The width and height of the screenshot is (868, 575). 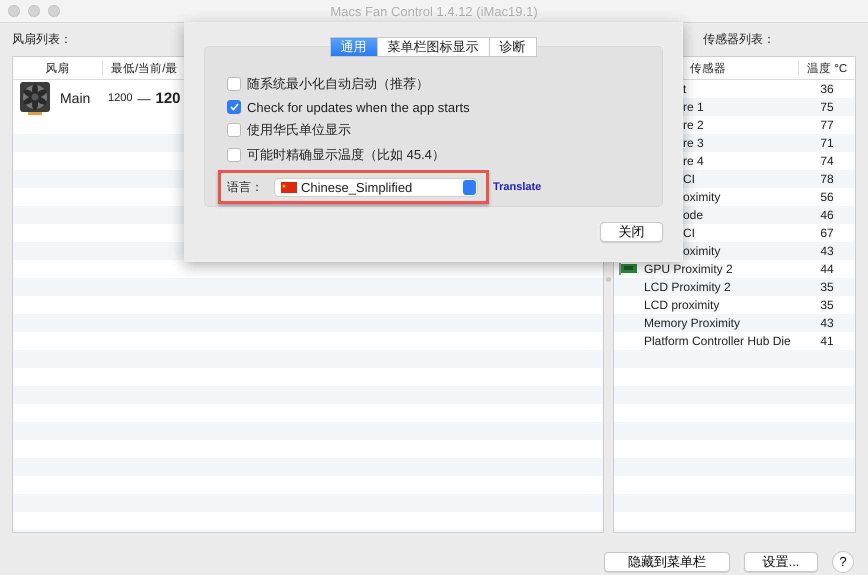 What do you see at coordinates (687, 287) in the screenshot?
I see `sensor-name: LCD Proximity 2` at bounding box center [687, 287].